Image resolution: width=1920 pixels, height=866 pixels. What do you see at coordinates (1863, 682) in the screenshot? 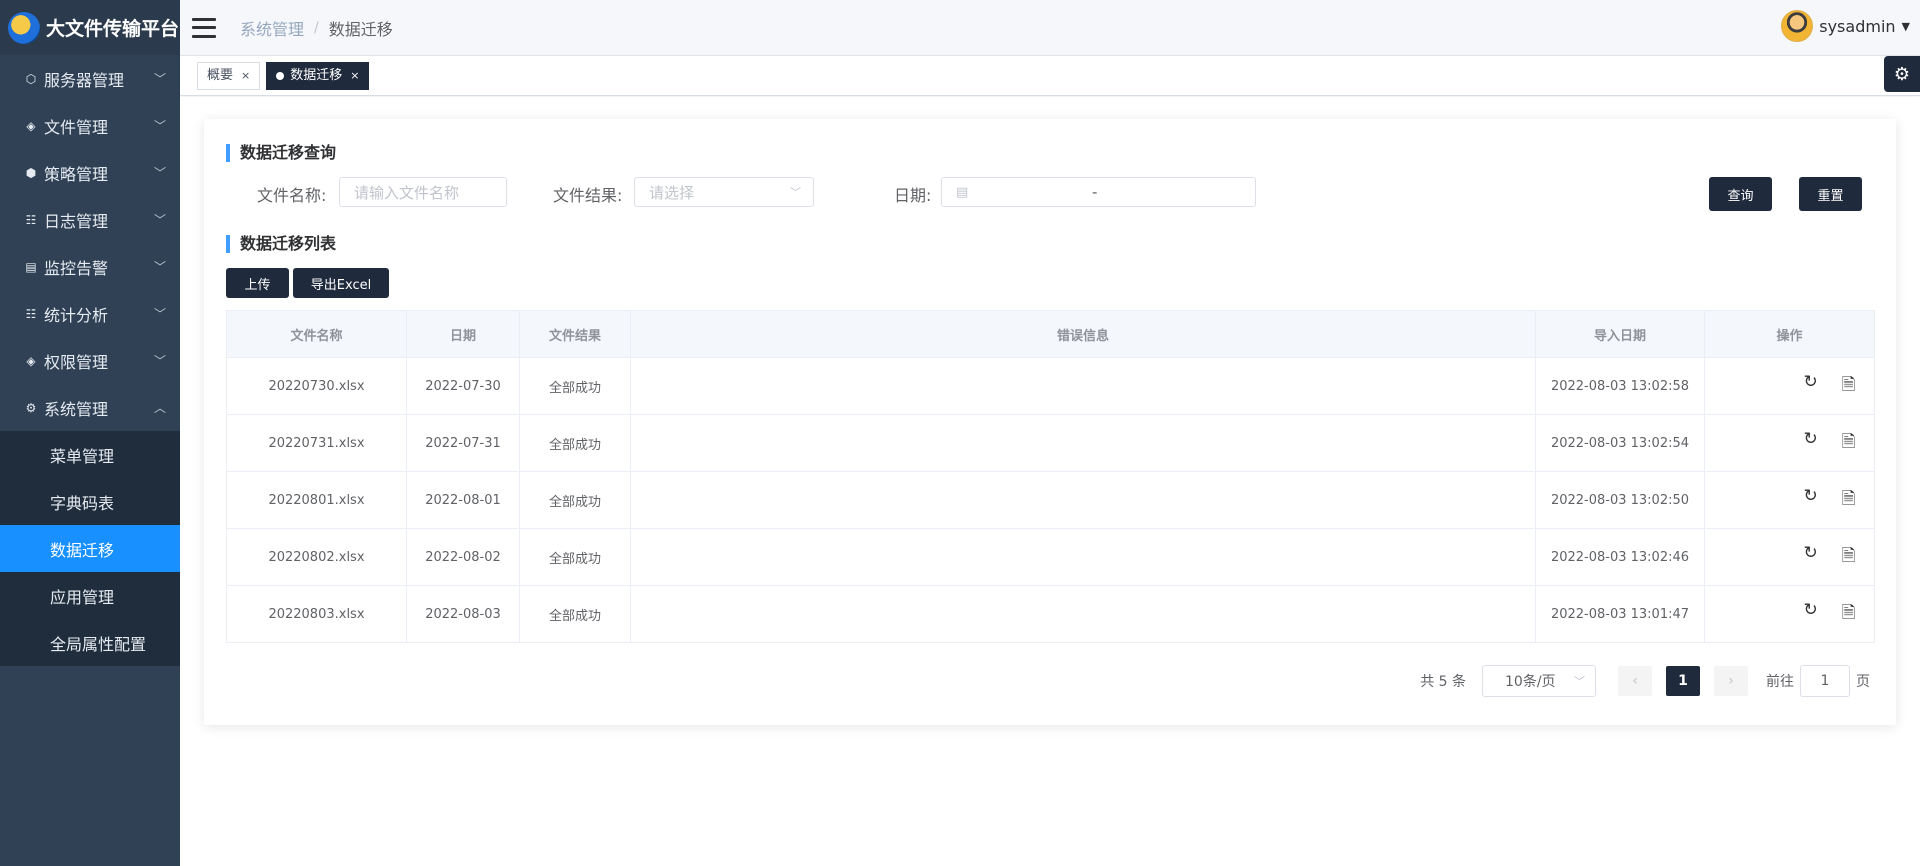
I see `page-unit-label: 页` at bounding box center [1863, 682].